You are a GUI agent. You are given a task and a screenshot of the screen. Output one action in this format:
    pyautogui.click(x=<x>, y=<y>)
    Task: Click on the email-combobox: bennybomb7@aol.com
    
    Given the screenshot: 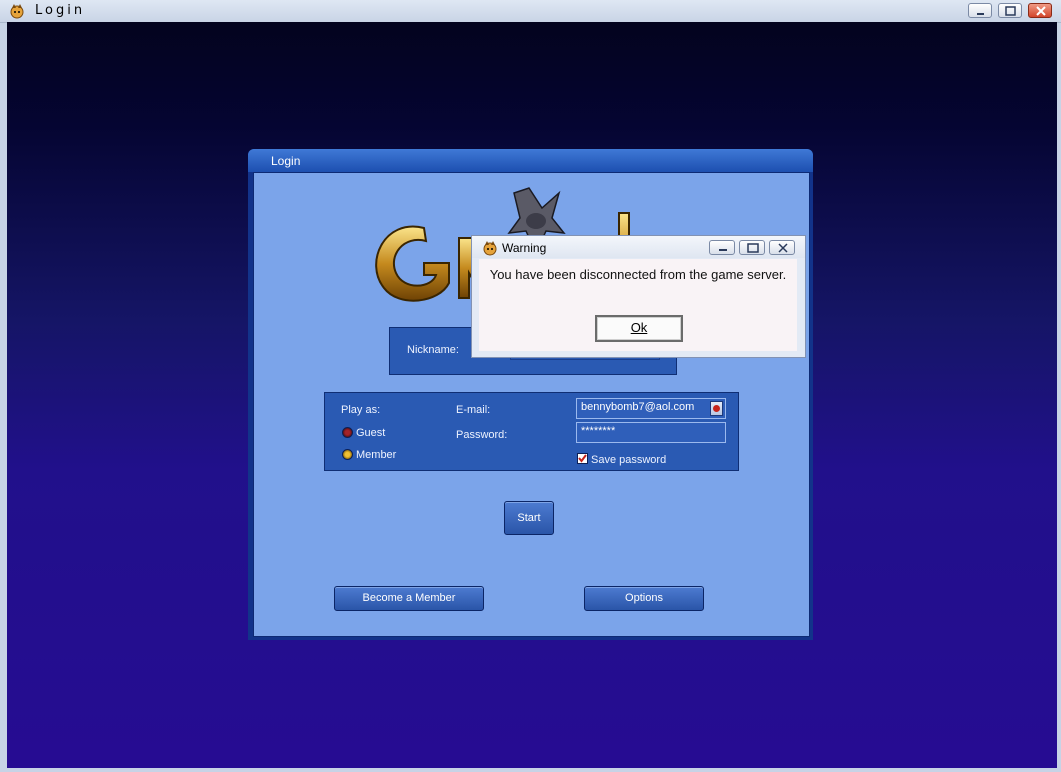 What is the action you would take?
    pyautogui.click(x=651, y=408)
    